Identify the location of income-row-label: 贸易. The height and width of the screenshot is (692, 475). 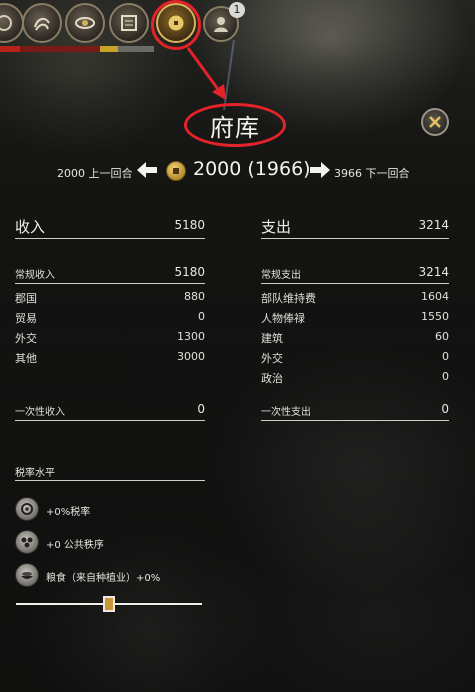
(26, 318).